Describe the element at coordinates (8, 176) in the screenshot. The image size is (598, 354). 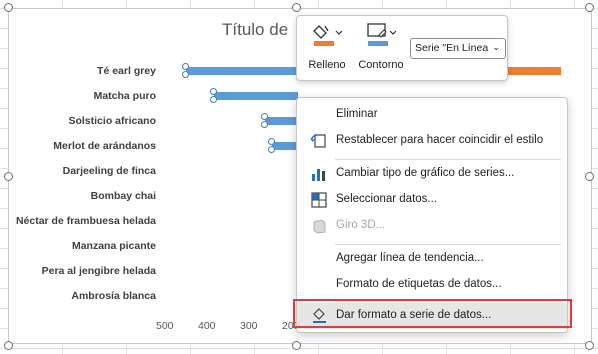
I see `resize-handle-ml` at that location.